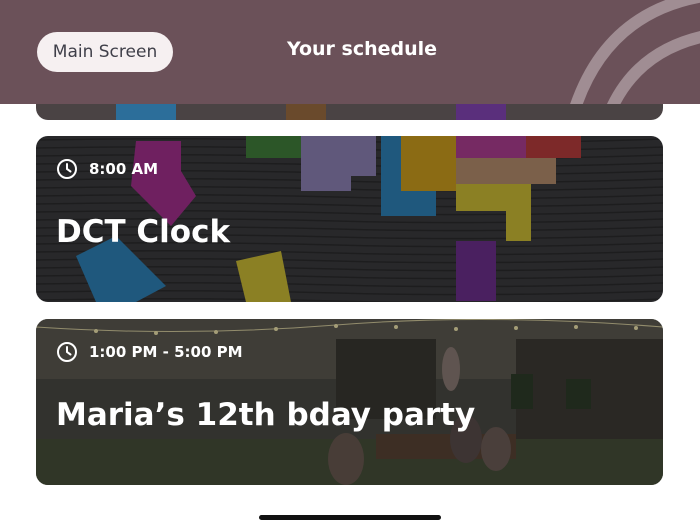 The image size is (700, 525). I want to click on event-time: 1:00 PM - 5:00 PM, so click(166, 352).